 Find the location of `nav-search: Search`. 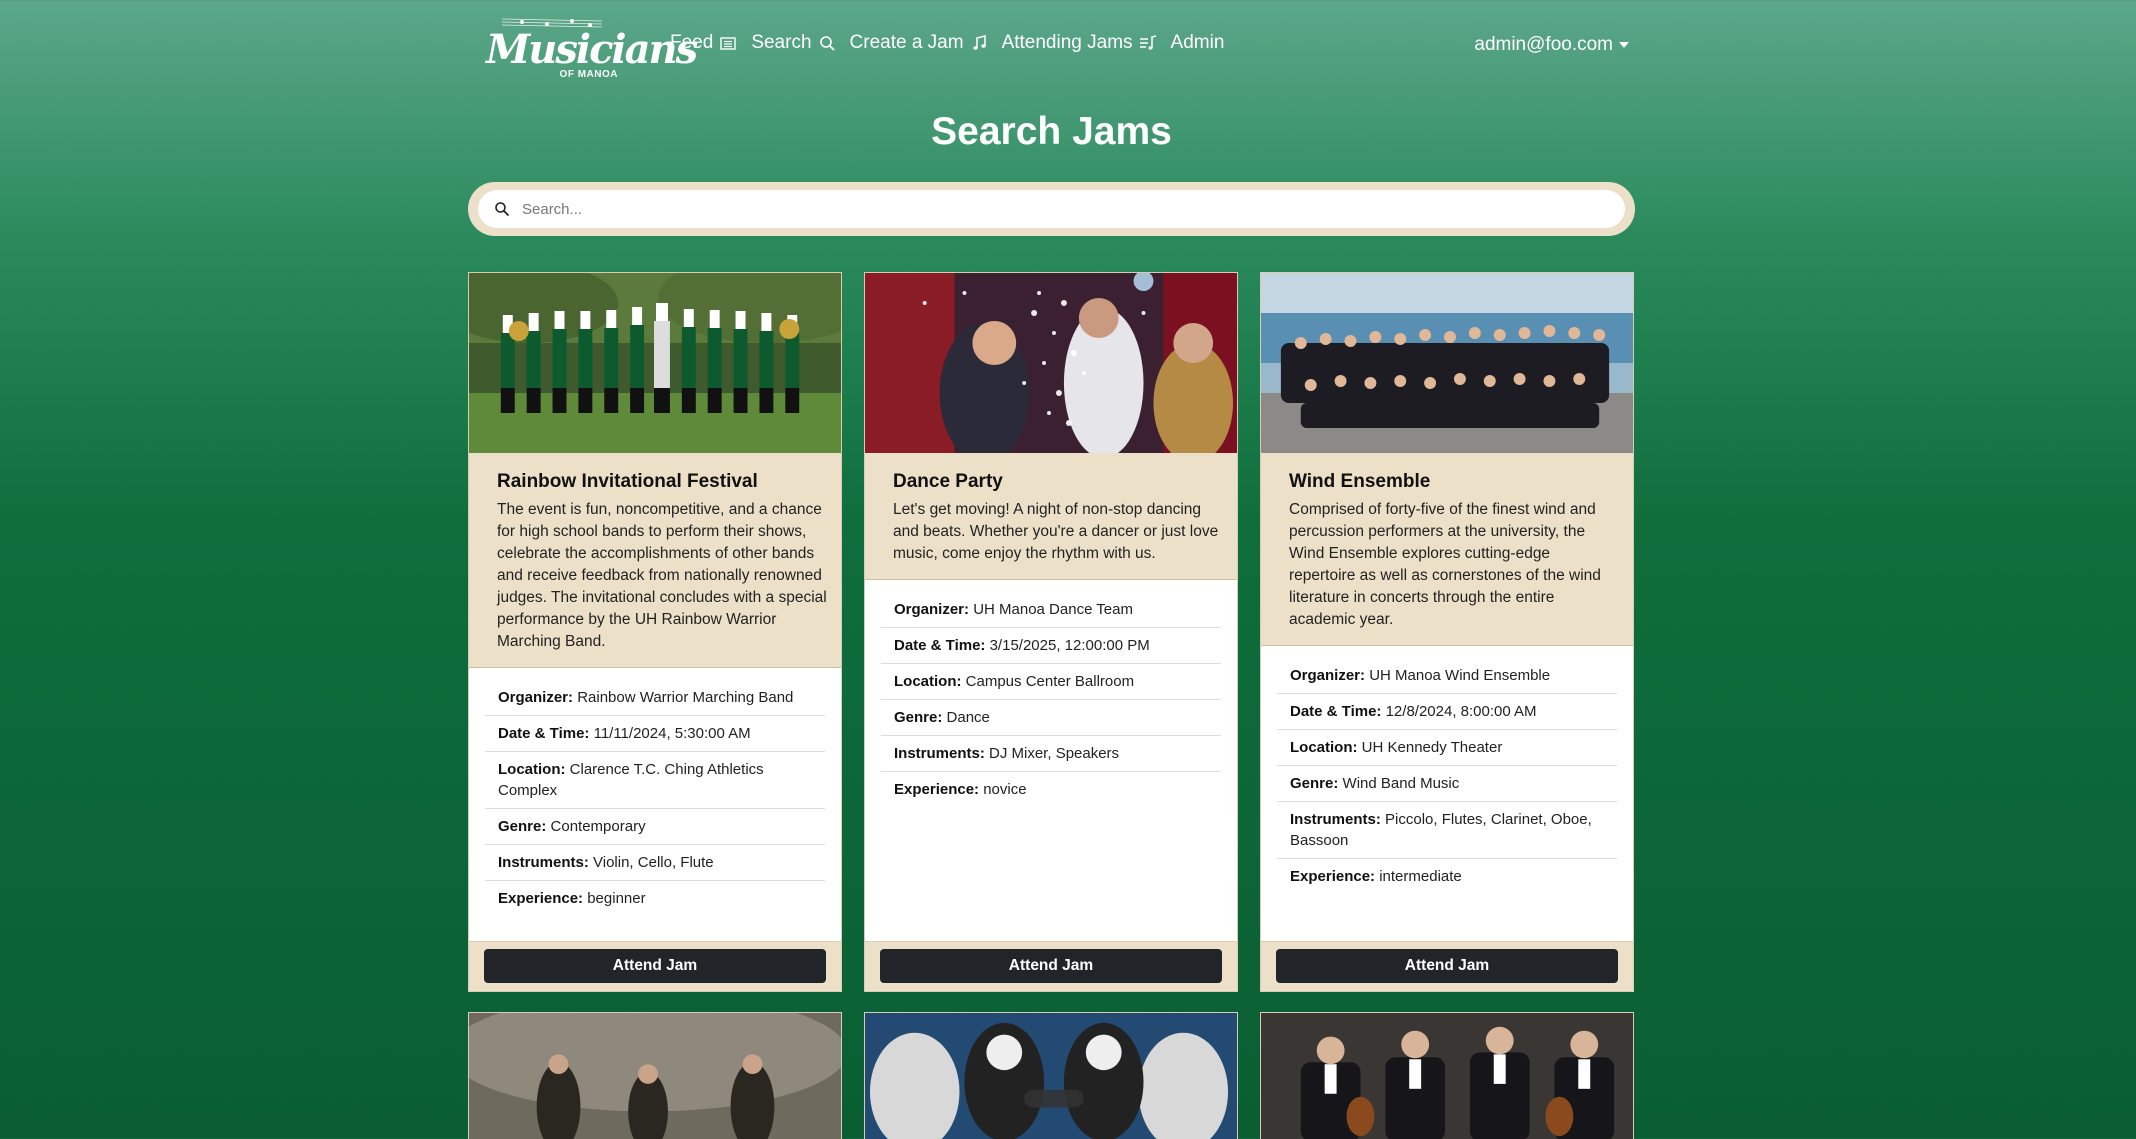

nav-search: Search is located at coordinates (793, 43).